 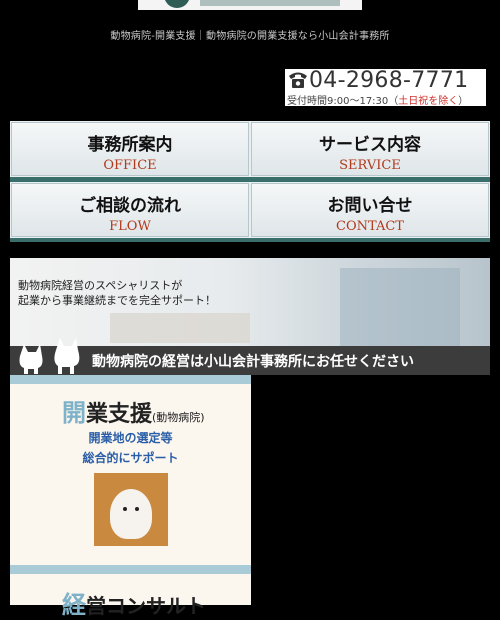 I want to click on card-title-rest: 業支援, so click(x=119, y=414).